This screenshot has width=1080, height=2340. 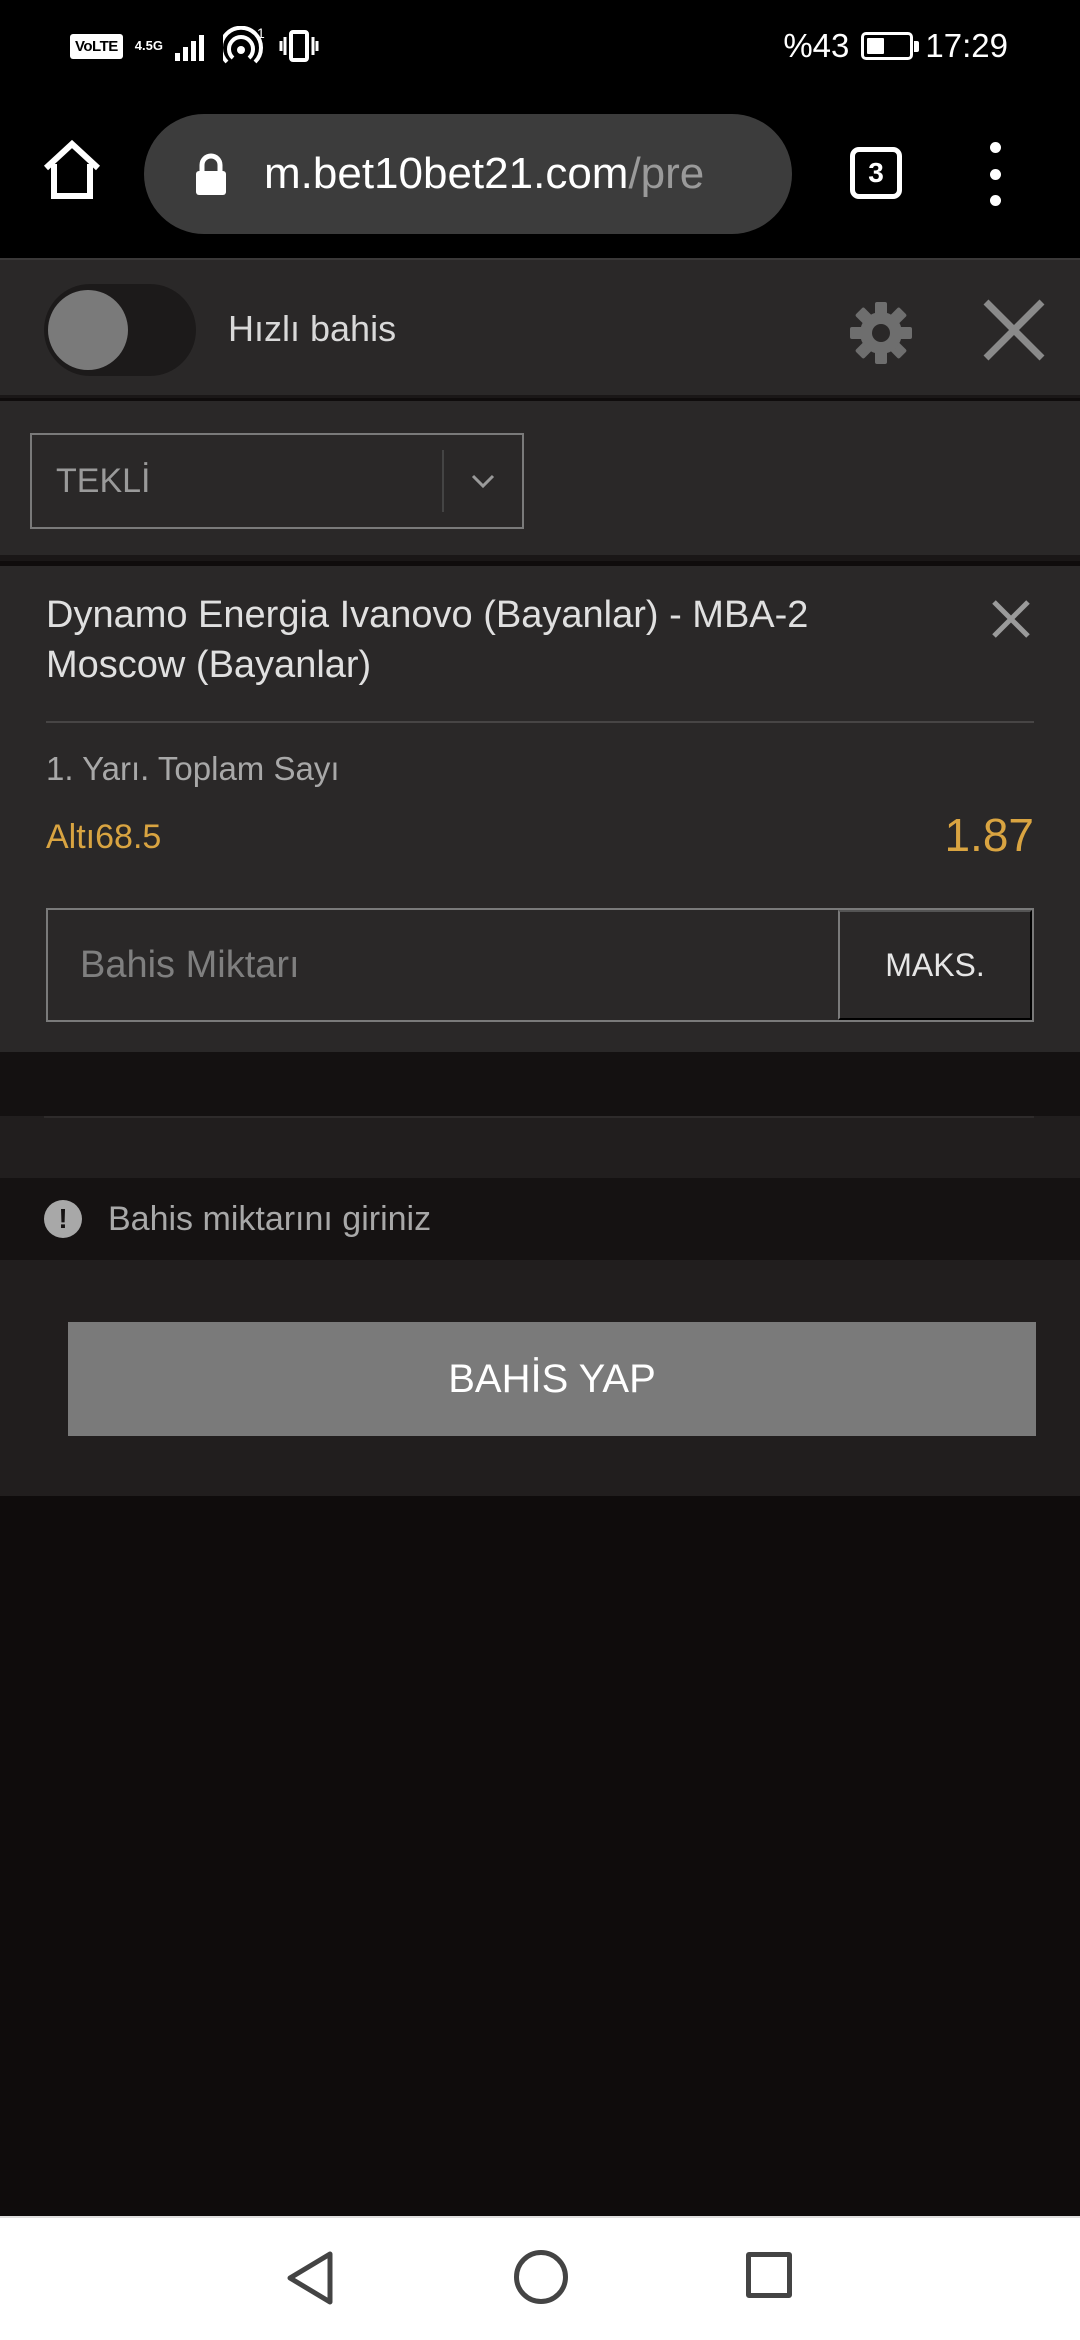 I want to click on status-icons-right: %43 17:29, so click(x=895, y=46).